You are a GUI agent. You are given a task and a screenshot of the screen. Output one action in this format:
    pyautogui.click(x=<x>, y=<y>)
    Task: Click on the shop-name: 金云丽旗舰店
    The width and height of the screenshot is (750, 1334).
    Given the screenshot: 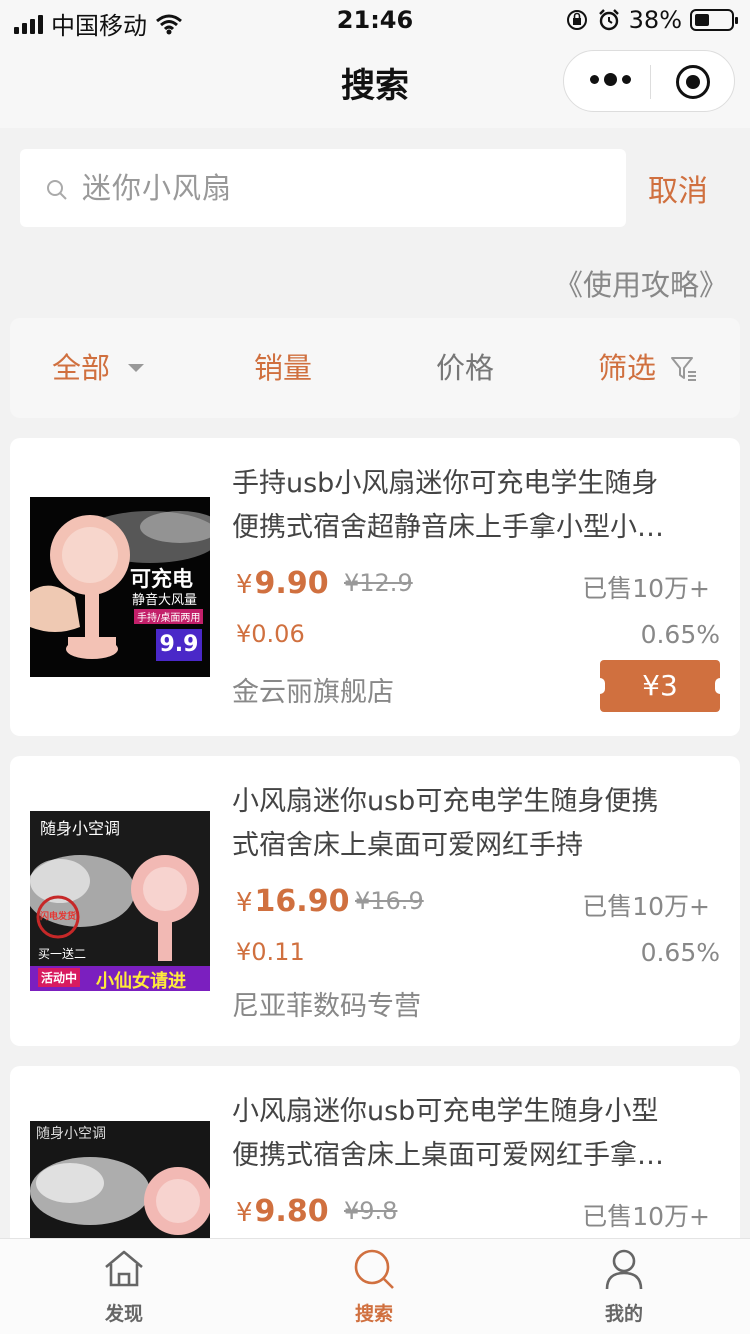 What is the action you would take?
    pyautogui.click(x=313, y=692)
    